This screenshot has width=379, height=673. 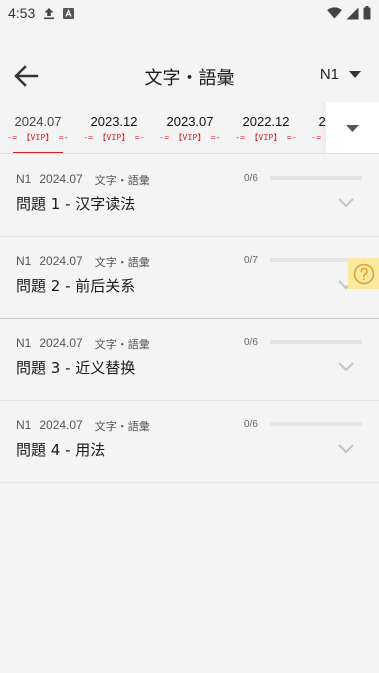 What do you see at coordinates (49, 13) in the screenshot?
I see `upload-icon` at bounding box center [49, 13].